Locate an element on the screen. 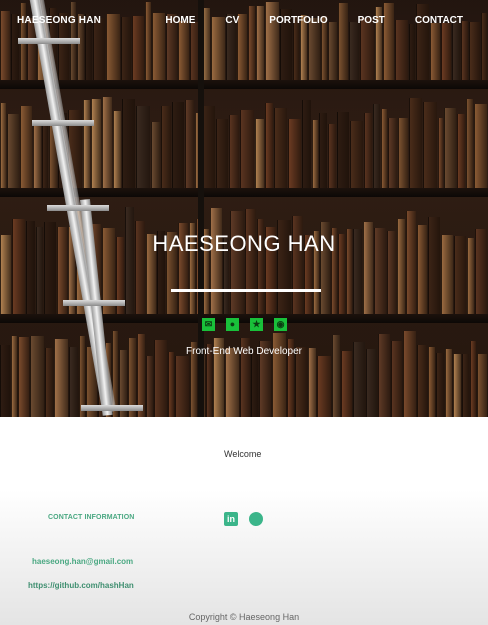  hero-subtitle: Front-End Web Developer is located at coordinates (244, 351).